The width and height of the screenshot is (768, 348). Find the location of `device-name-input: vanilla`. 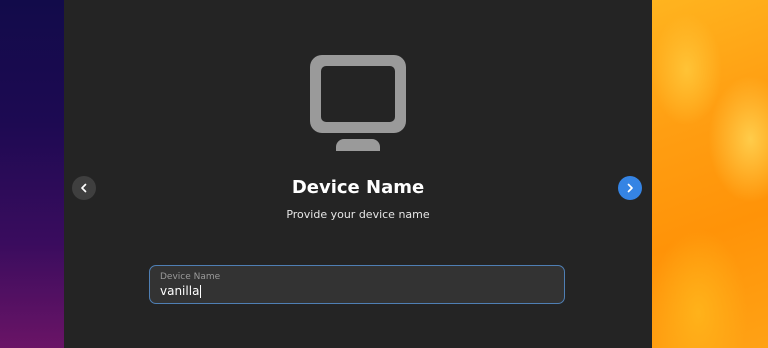

device-name-input: vanilla is located at coordinates (181, 291).